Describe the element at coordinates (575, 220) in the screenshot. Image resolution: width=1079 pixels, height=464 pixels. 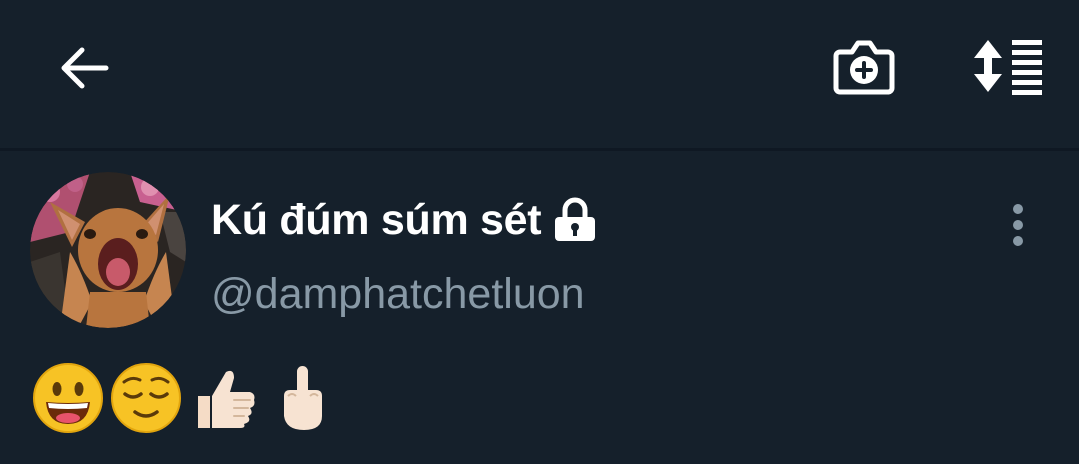
I see `lock-icon` at that location.